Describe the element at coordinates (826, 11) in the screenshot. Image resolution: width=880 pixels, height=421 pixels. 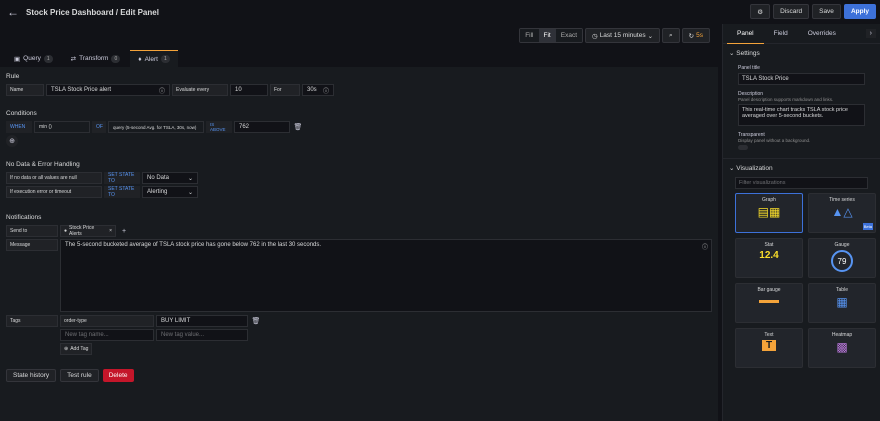
I see `save-button: Save` at that location.